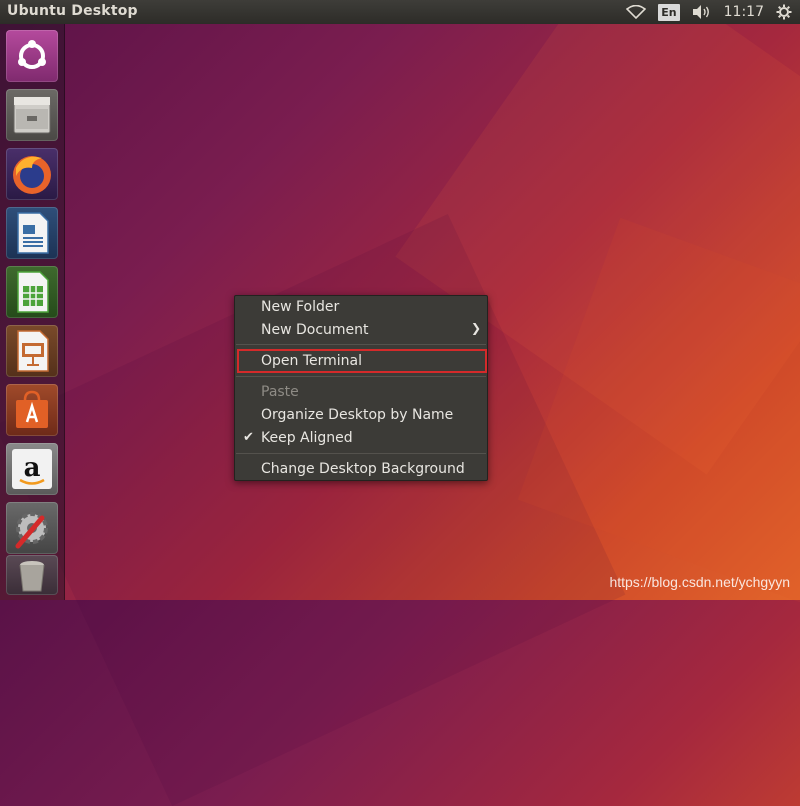 This screenshot has width=800, height=806. Describe the element at coordinates (475, 328) in the screenshot. I see `submenu-arrow-icon: ❯` at that location.